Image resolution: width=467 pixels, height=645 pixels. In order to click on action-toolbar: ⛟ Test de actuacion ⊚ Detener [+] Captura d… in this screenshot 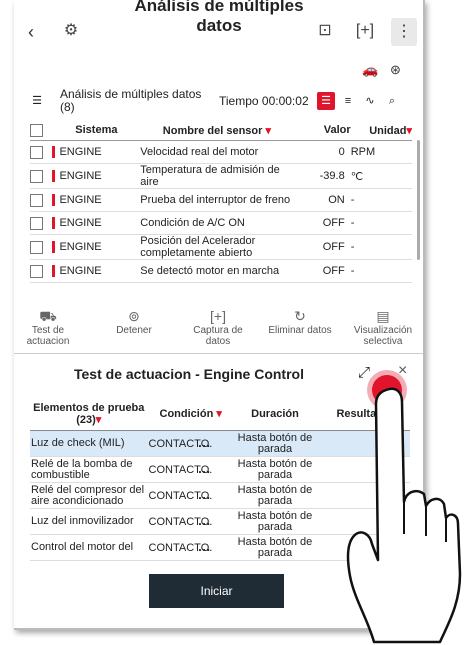, I will do `click(218, 329)`.